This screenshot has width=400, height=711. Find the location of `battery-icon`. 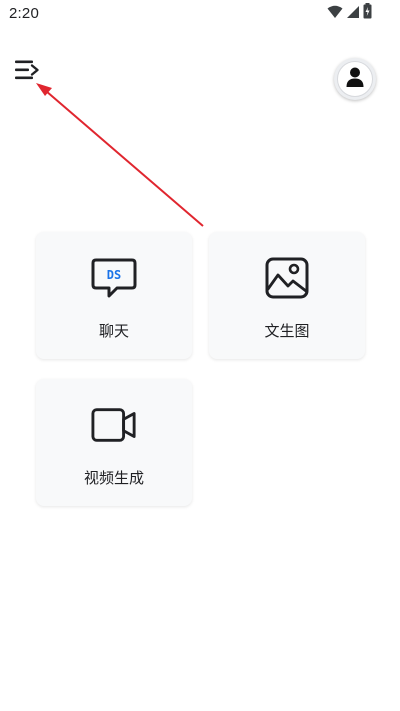

battery-icon is located at coordinates (367, 13).